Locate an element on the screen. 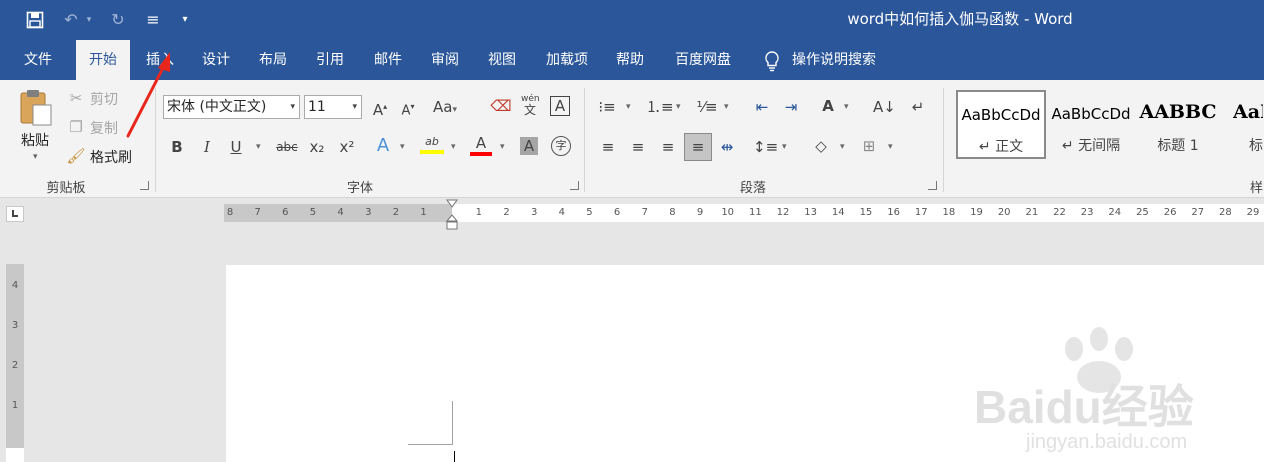 The width and height of the screenshot is (1264, 462). character-border-icon: A is located at coordinates (560, 106).